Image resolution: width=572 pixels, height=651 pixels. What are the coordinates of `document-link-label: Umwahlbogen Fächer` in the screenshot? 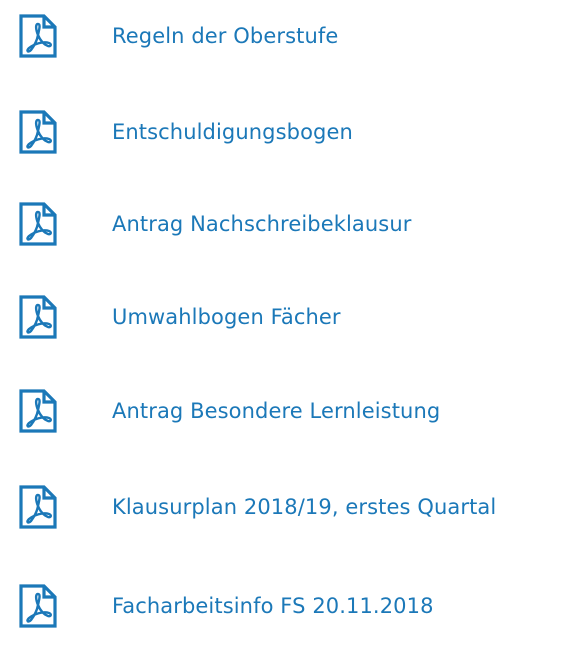 It's located at (226, 317).